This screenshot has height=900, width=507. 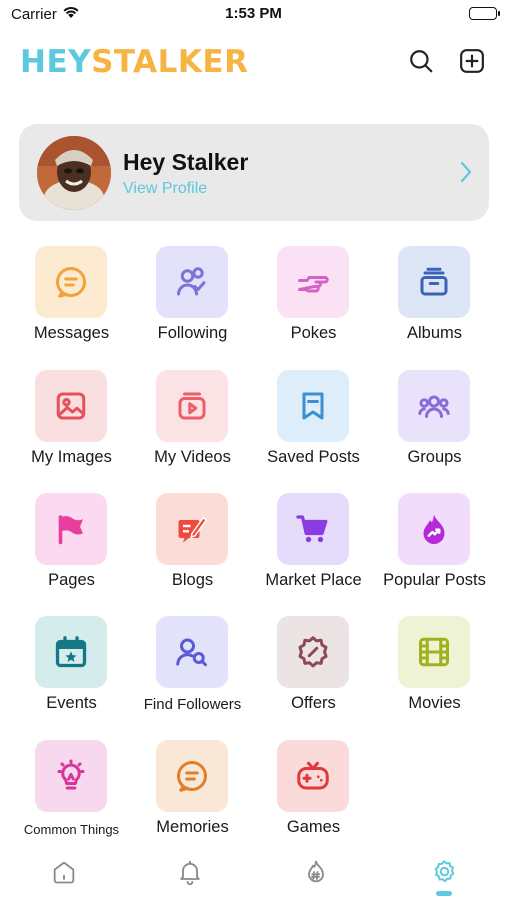 I want to click on menu-item-games: Games, so click(x=313, y=790).